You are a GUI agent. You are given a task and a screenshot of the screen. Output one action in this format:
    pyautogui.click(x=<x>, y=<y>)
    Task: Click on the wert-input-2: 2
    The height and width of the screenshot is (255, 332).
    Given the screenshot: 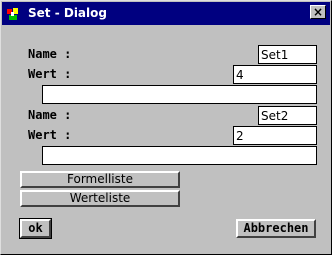 What is the action you would take?
    pyautogui.click(x=275, y=135)
    